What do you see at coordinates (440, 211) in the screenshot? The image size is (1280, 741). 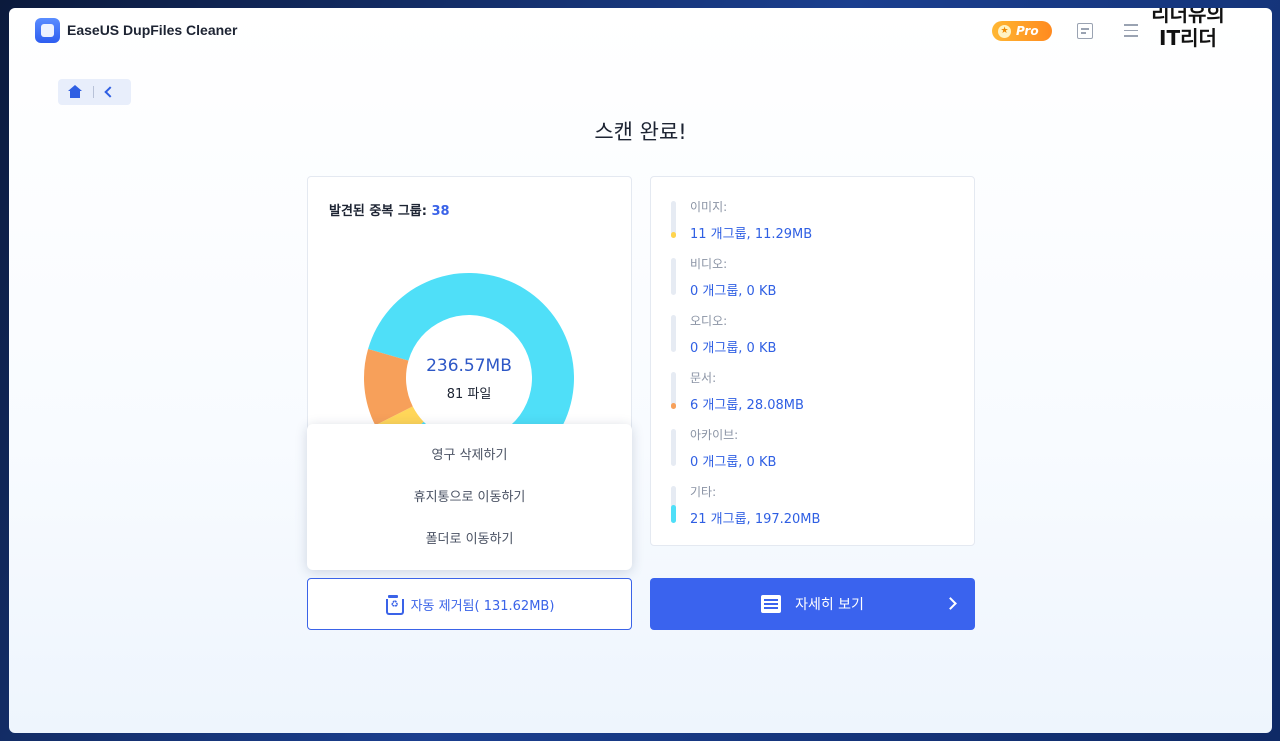 I see `groups-count: 38` at bounding box center [440, 211].